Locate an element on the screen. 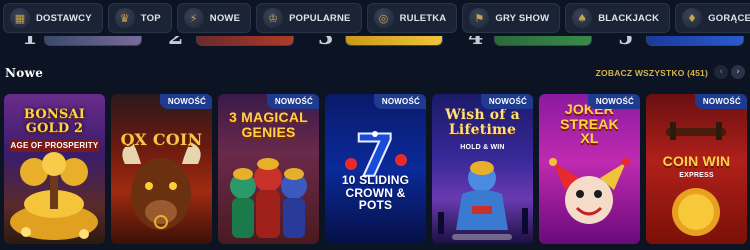  grid-icon: ▦ is located at coordinates (20, 18).